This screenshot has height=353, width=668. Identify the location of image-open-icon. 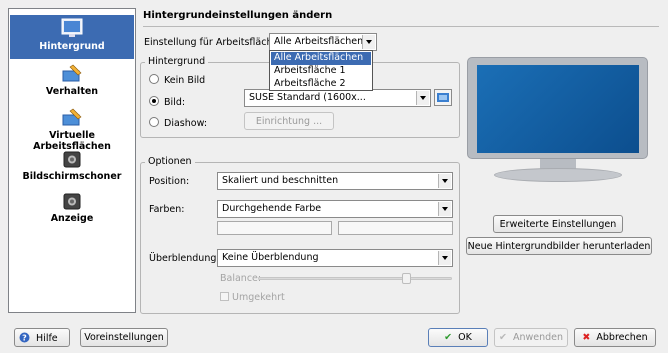
(443, 100).